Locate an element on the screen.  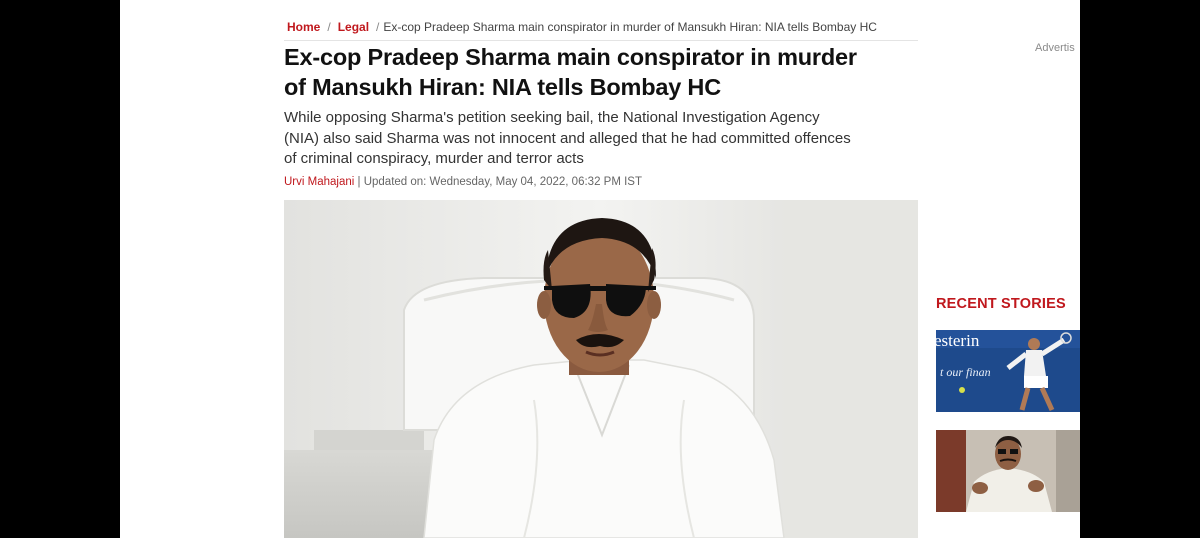
breadcrumb-divider is located at coordinates (601, 40).